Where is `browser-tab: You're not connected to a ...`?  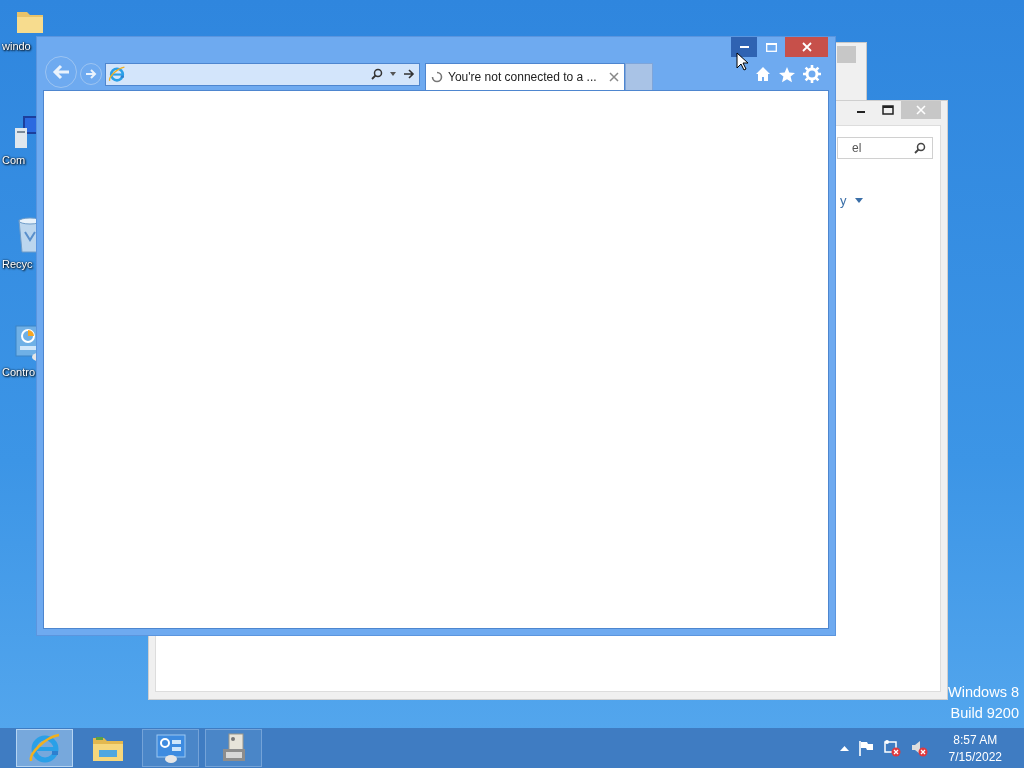 browser-tab: You're not connected to a ... is located at coordinates (525, 76).